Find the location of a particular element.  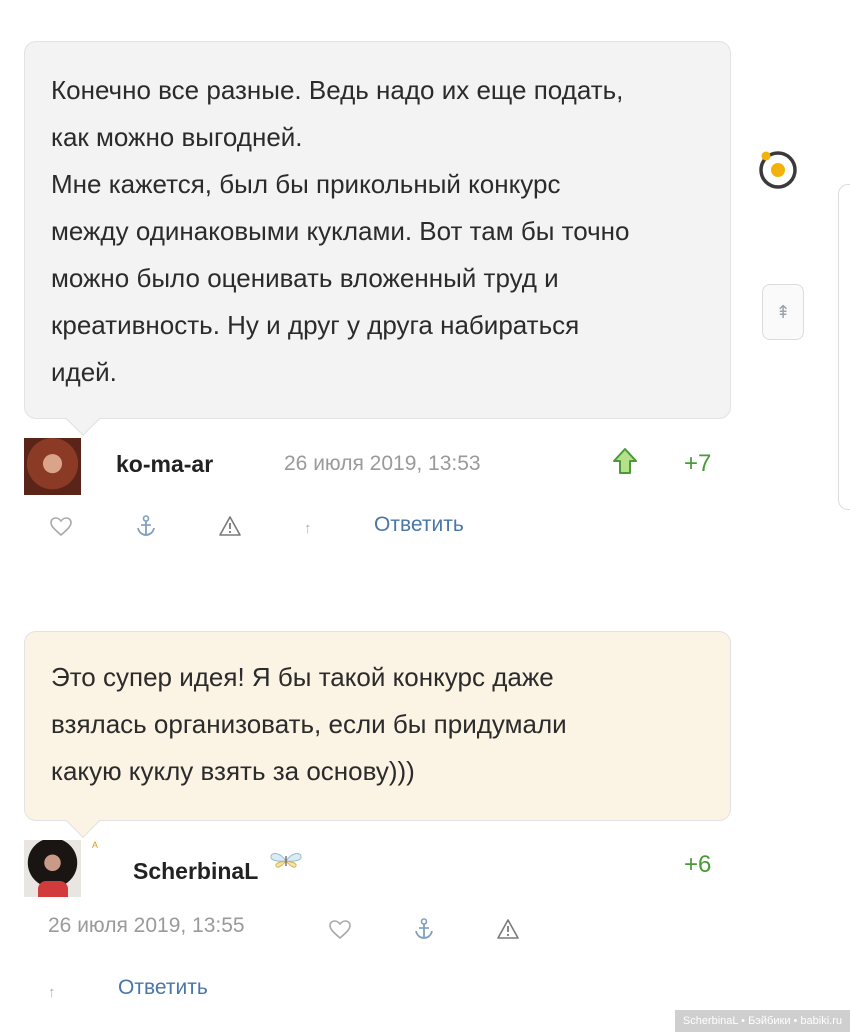

rank-icon: ᴬ is located at coordinates (95, 846).